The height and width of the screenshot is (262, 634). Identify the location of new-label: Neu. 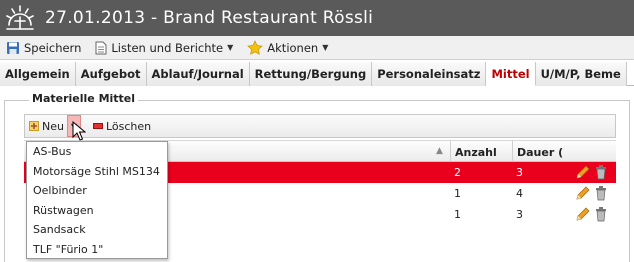
(53, 126).